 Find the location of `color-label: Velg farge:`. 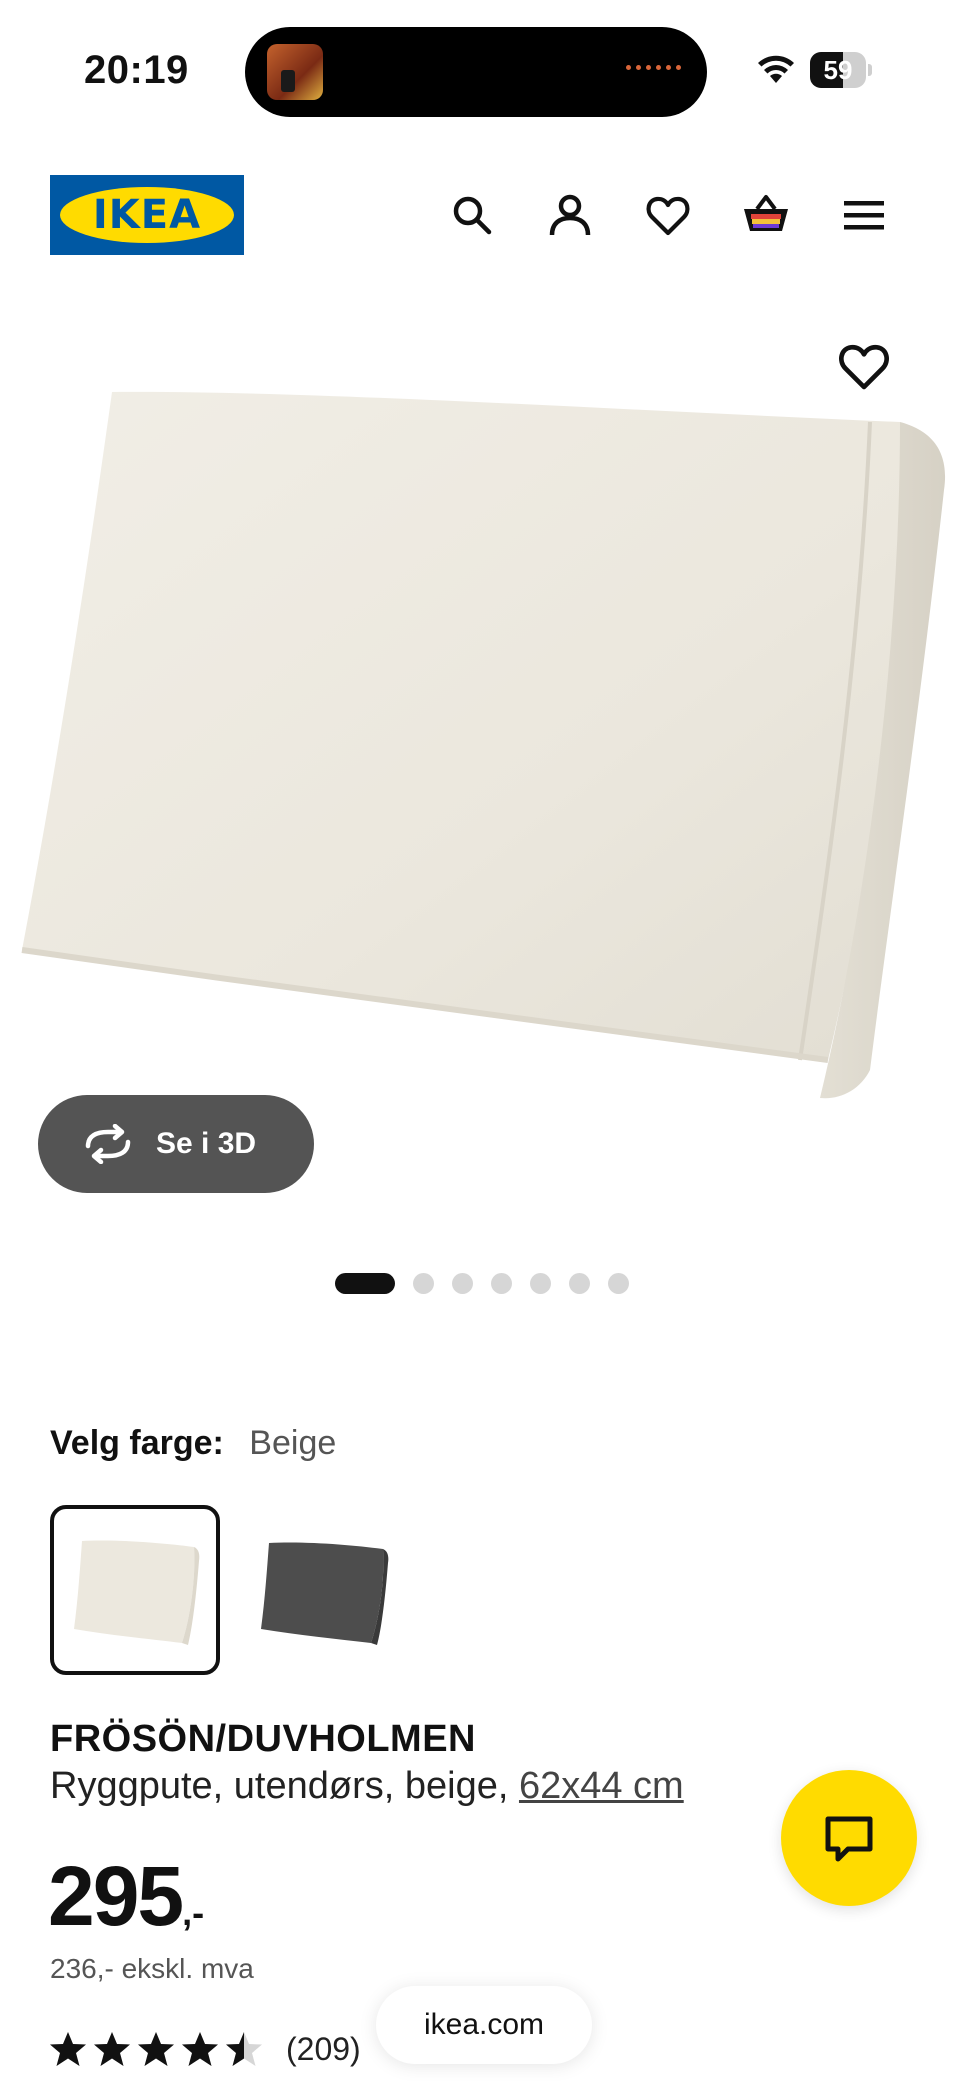

color-label: Velg farge: is located at coordinates (137, 1443).